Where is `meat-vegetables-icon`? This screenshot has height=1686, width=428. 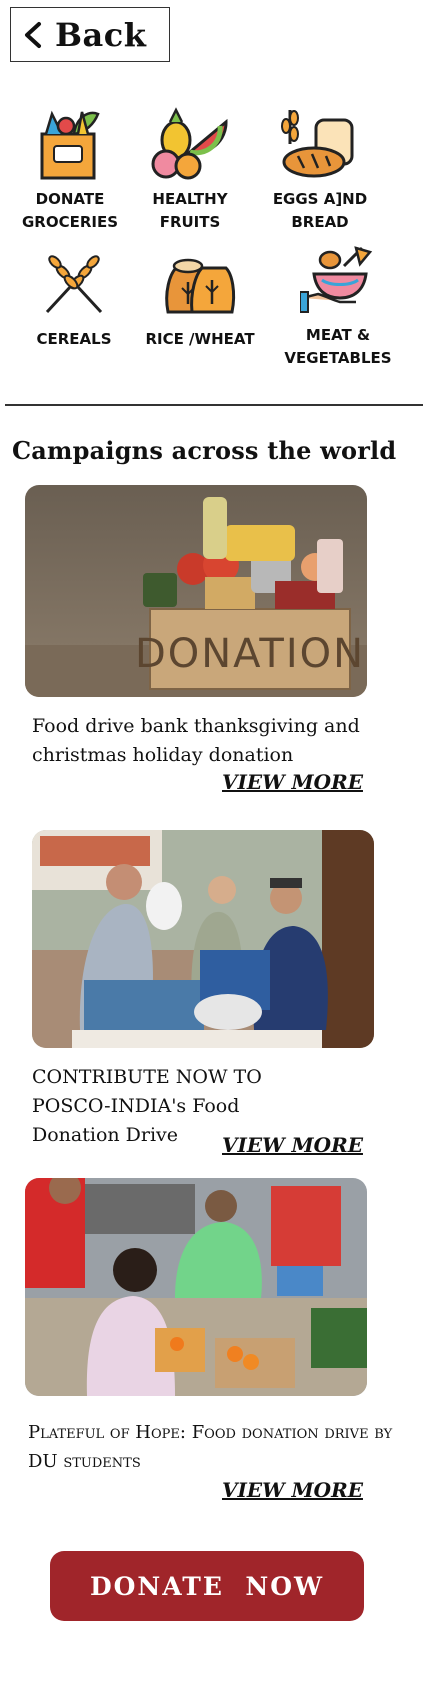 meat-vegetables-icon is located at coordinates (336, 279).